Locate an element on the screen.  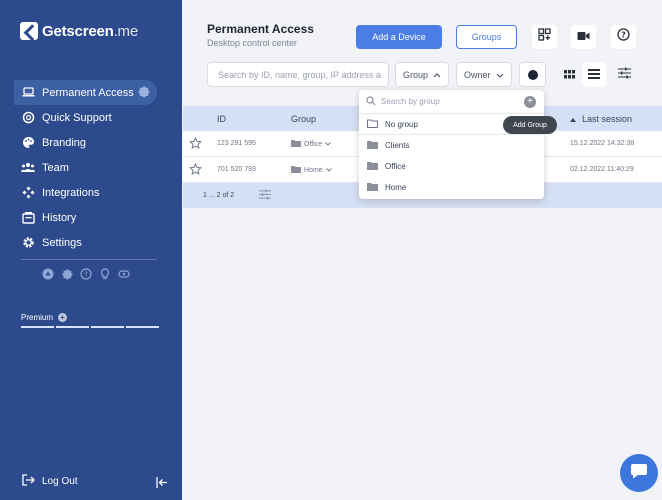
sort-up-icon is located at coordinates (573, 119).